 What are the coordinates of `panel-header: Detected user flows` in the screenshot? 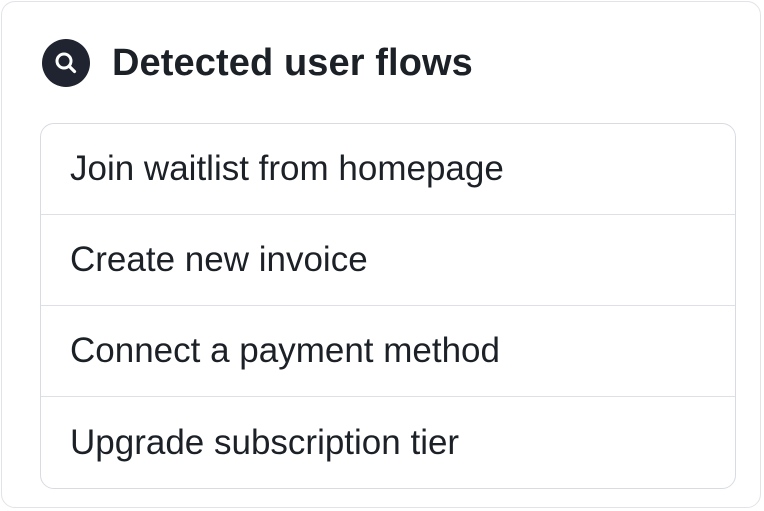 It's located at (257, 63).